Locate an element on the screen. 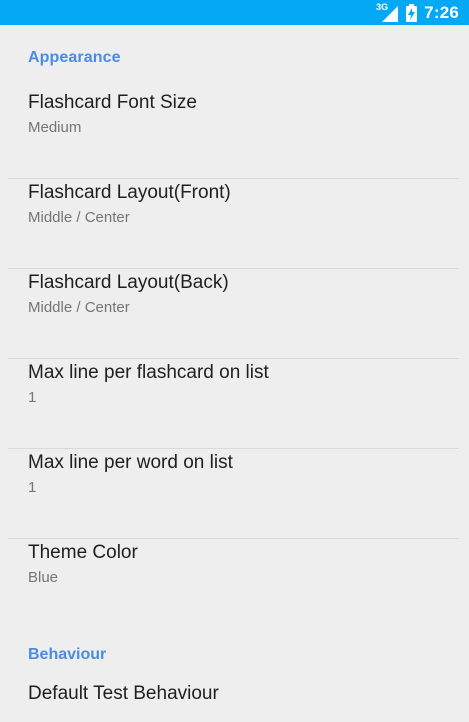 The image size is (469, 722). category-header-behaviour: Behaviour is located at coordinates (67, 654).